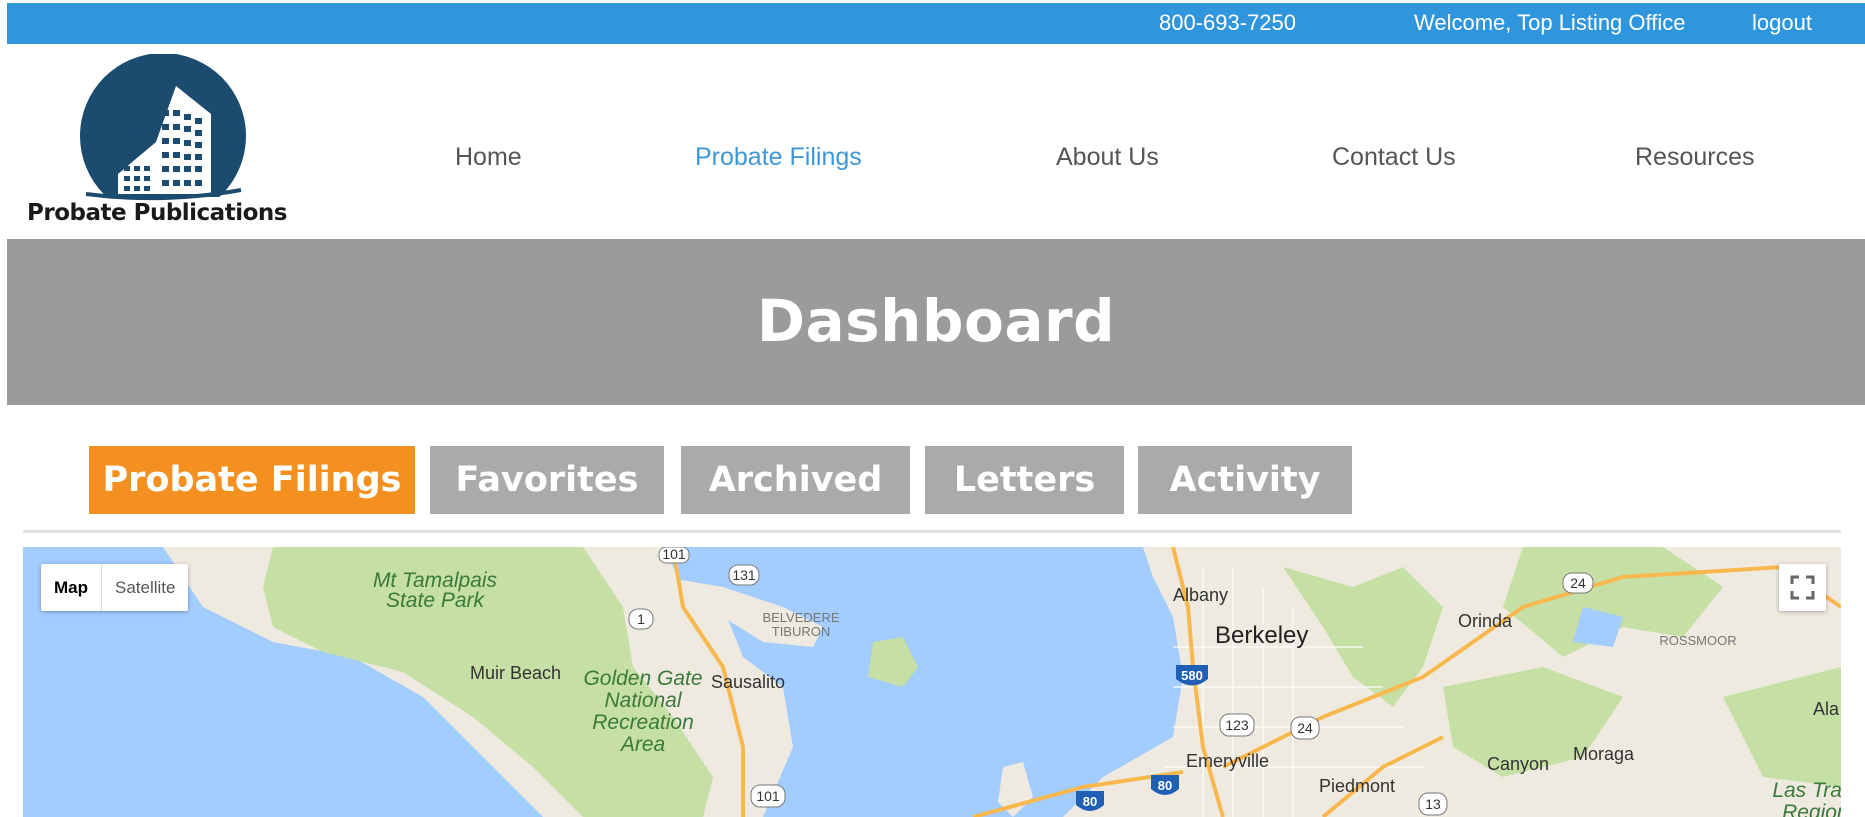  I want to click on tab-activity: Activity, so click(1245, 480).